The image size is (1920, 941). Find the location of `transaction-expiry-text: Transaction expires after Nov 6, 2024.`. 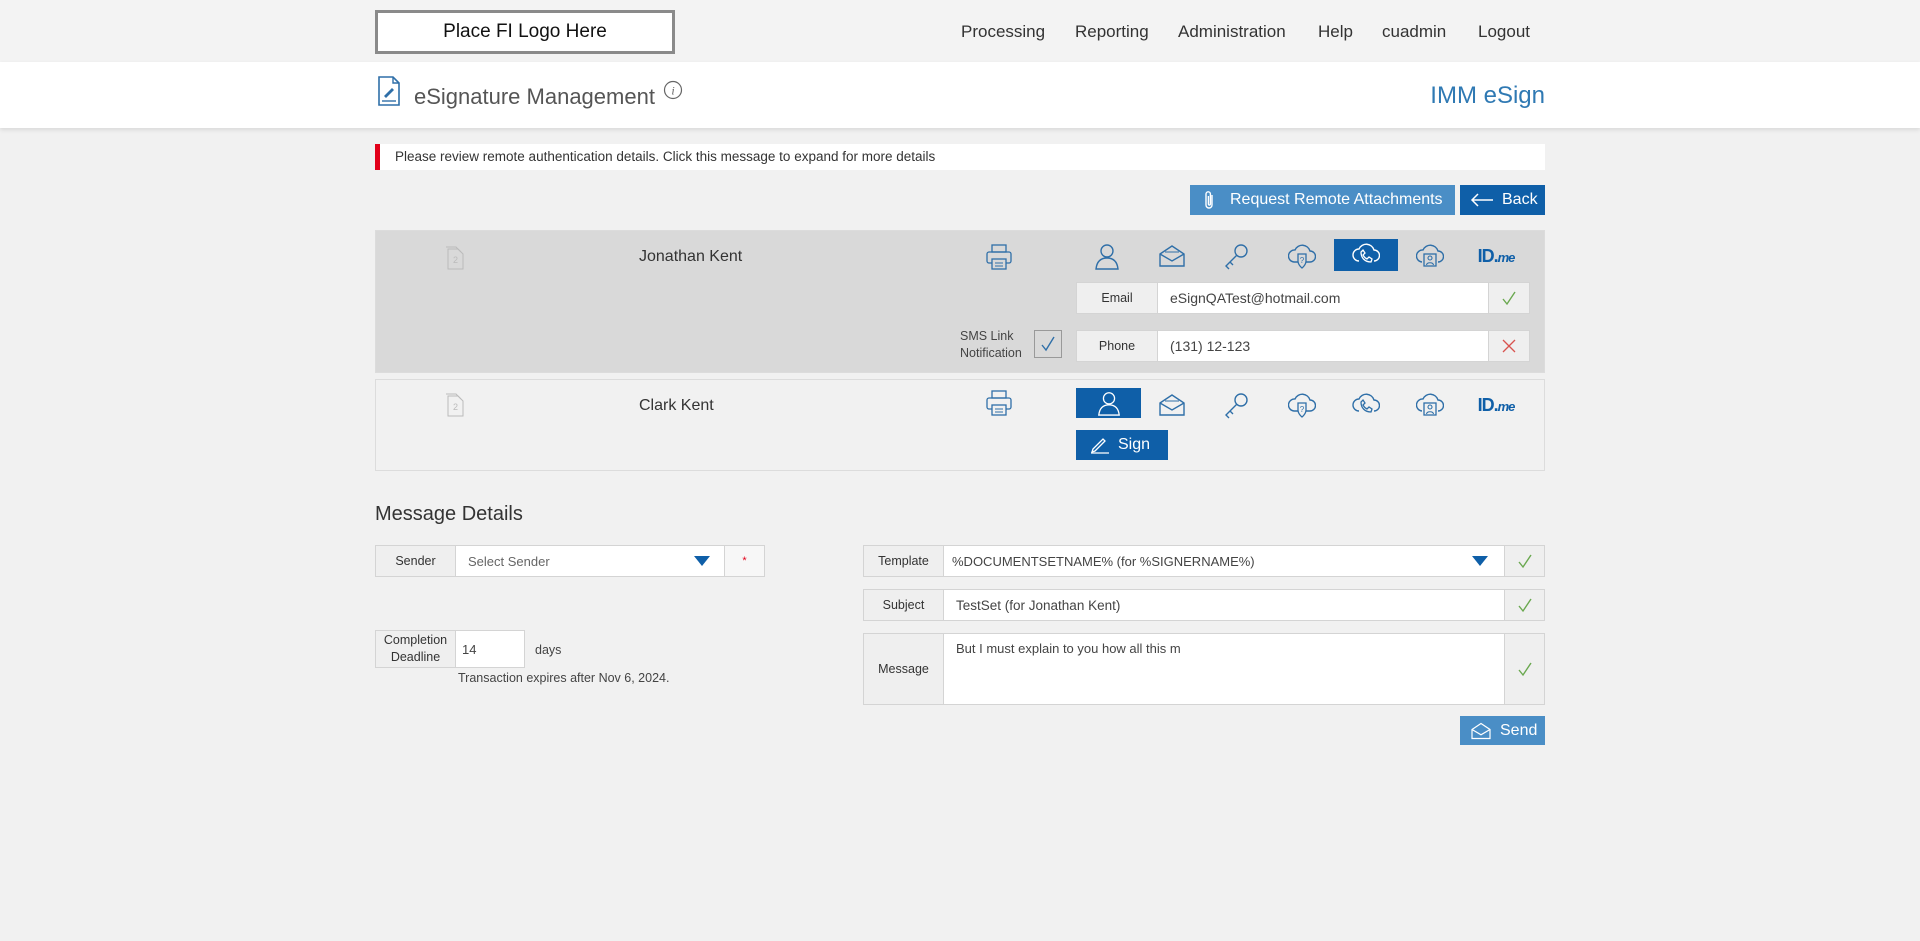

transaction-expiry-text: Transaction expires after Nov 6, 2024. is located at coordinates (564, 678).